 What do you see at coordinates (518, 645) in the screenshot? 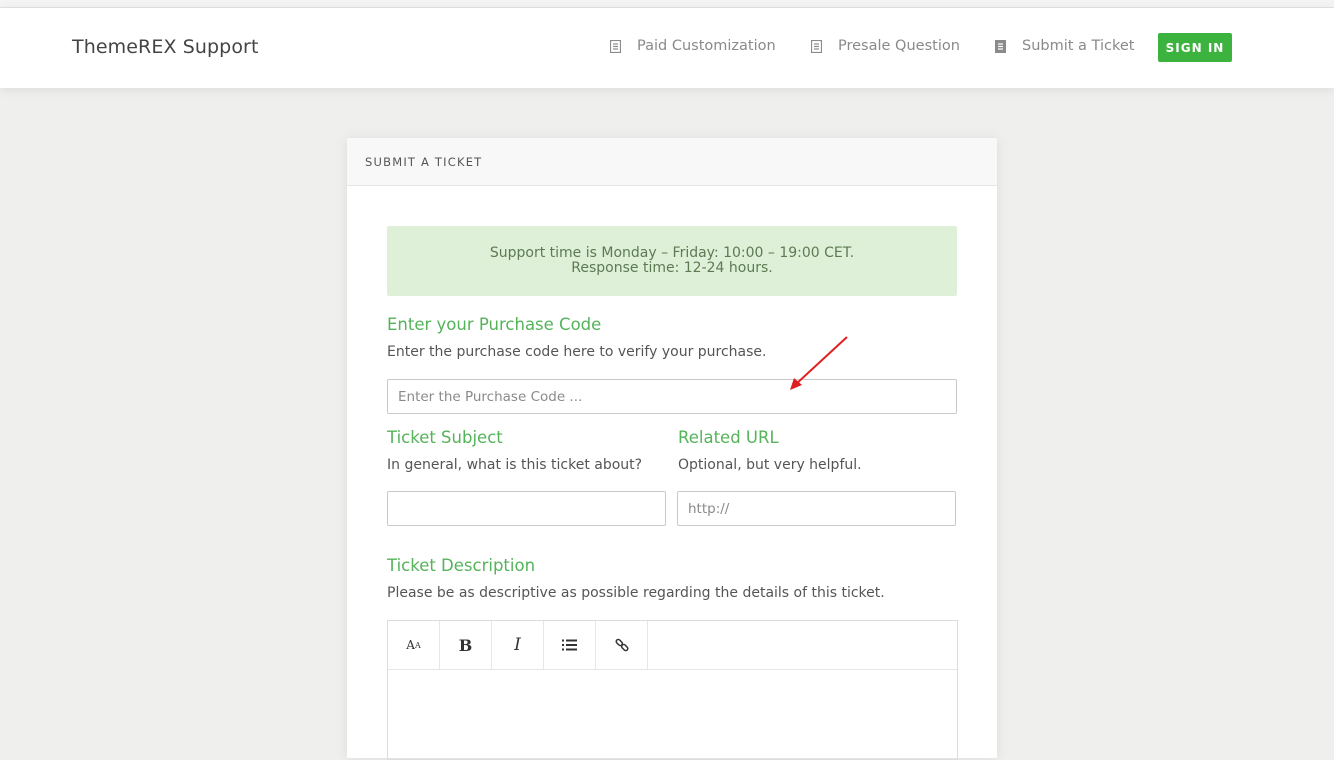
I see `italic-icon: I` at bounding box center [518, 645].